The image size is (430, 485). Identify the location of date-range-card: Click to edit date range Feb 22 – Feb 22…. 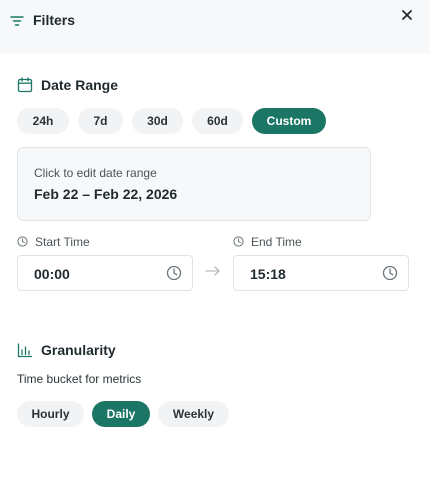
(194, 184).